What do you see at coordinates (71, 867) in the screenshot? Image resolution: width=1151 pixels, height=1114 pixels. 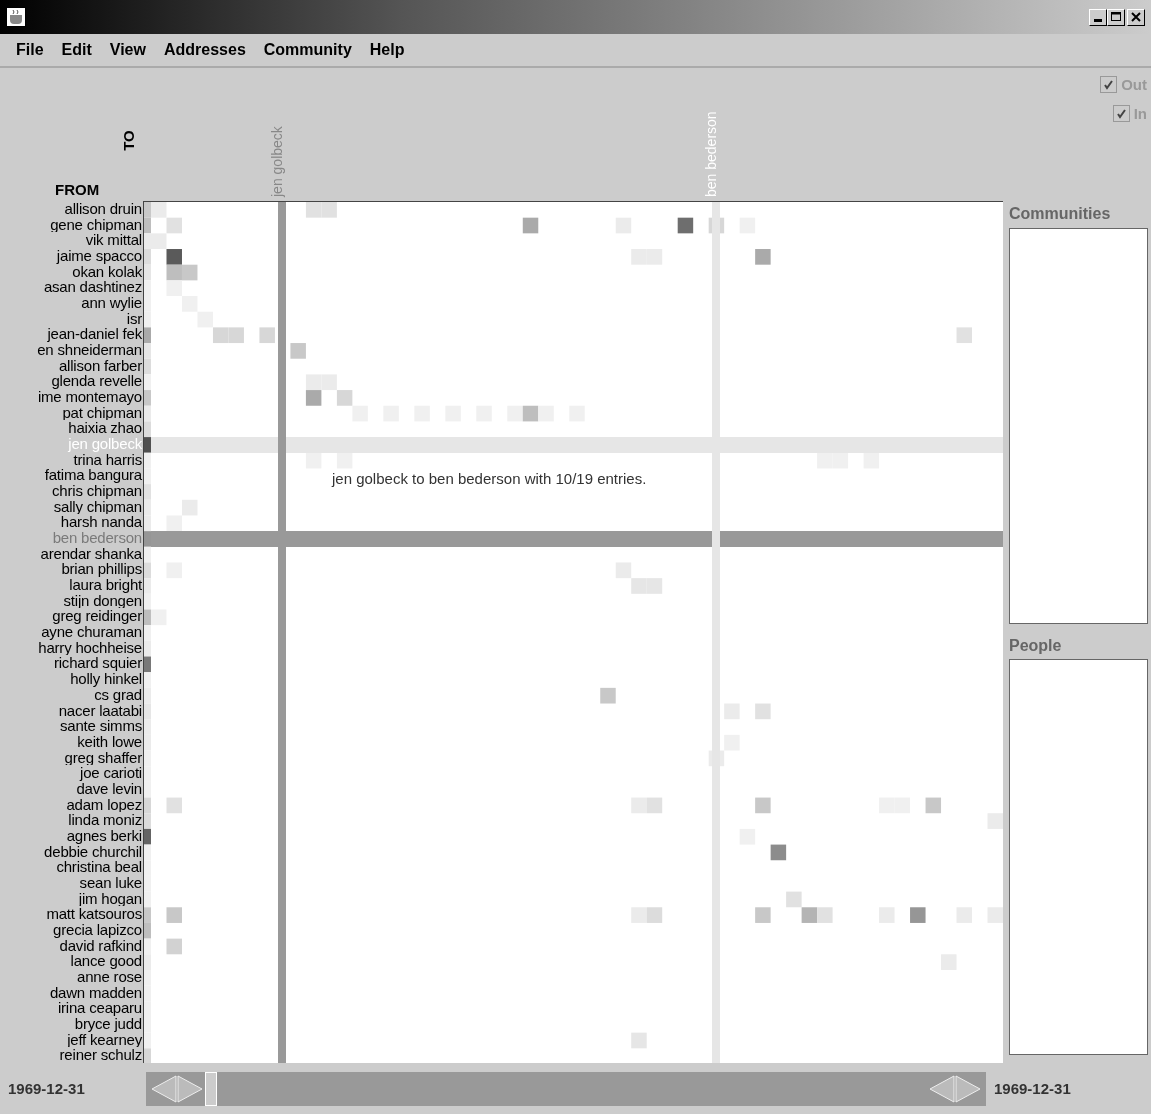 I see `row-label: christina beal` at bounding box center [71, 867].